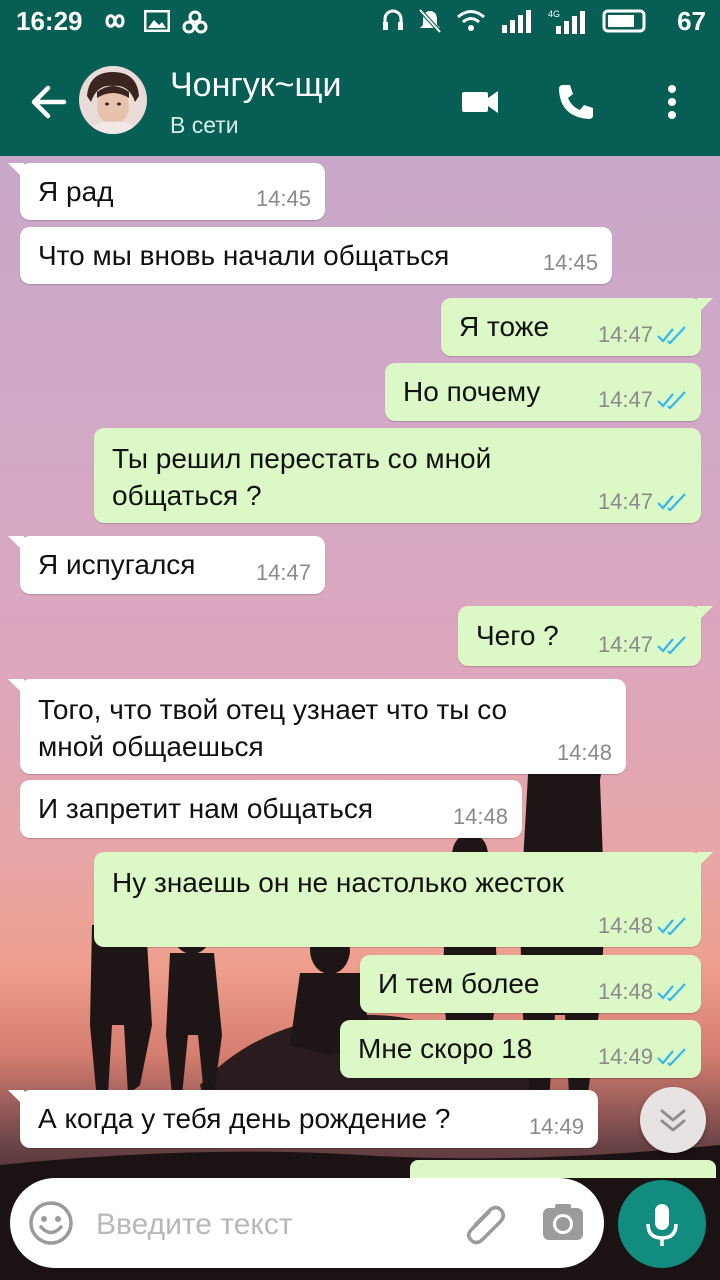 The image size is (720, 1280). I want to click on microphone-icon, so click(662, 1225).